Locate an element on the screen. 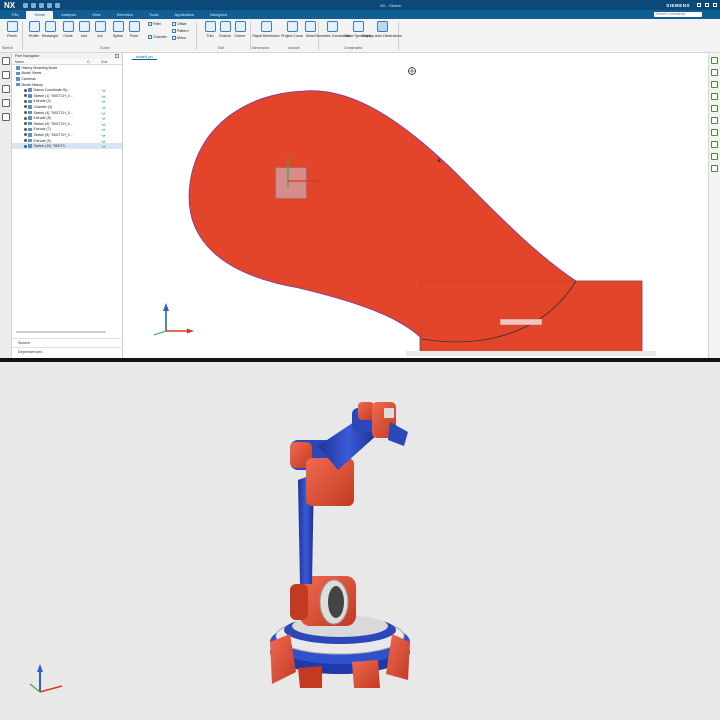  tab-navigator: Navigator is located at coordinates (218, 15).